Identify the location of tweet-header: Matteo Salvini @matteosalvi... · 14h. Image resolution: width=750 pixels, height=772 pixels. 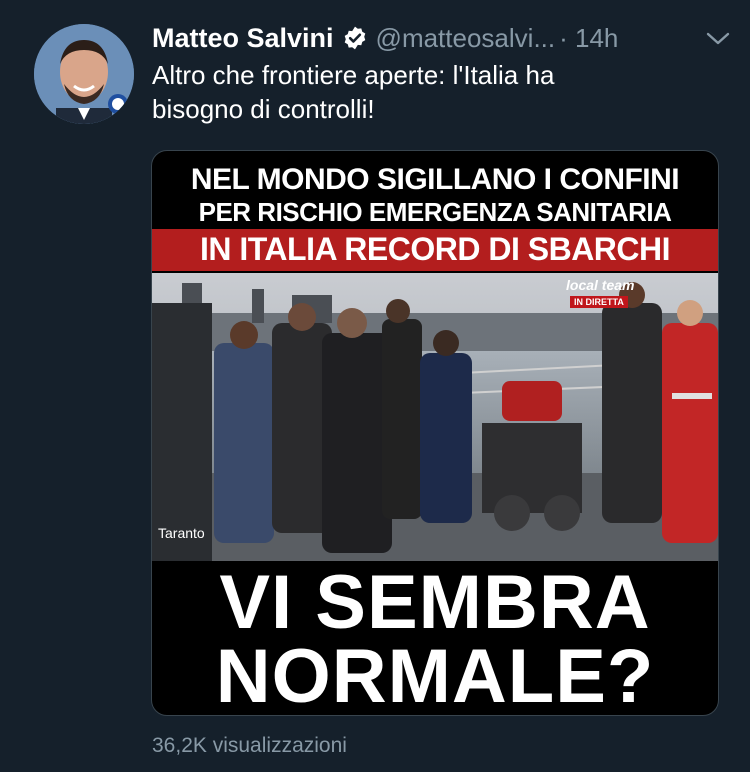
(442, 38).